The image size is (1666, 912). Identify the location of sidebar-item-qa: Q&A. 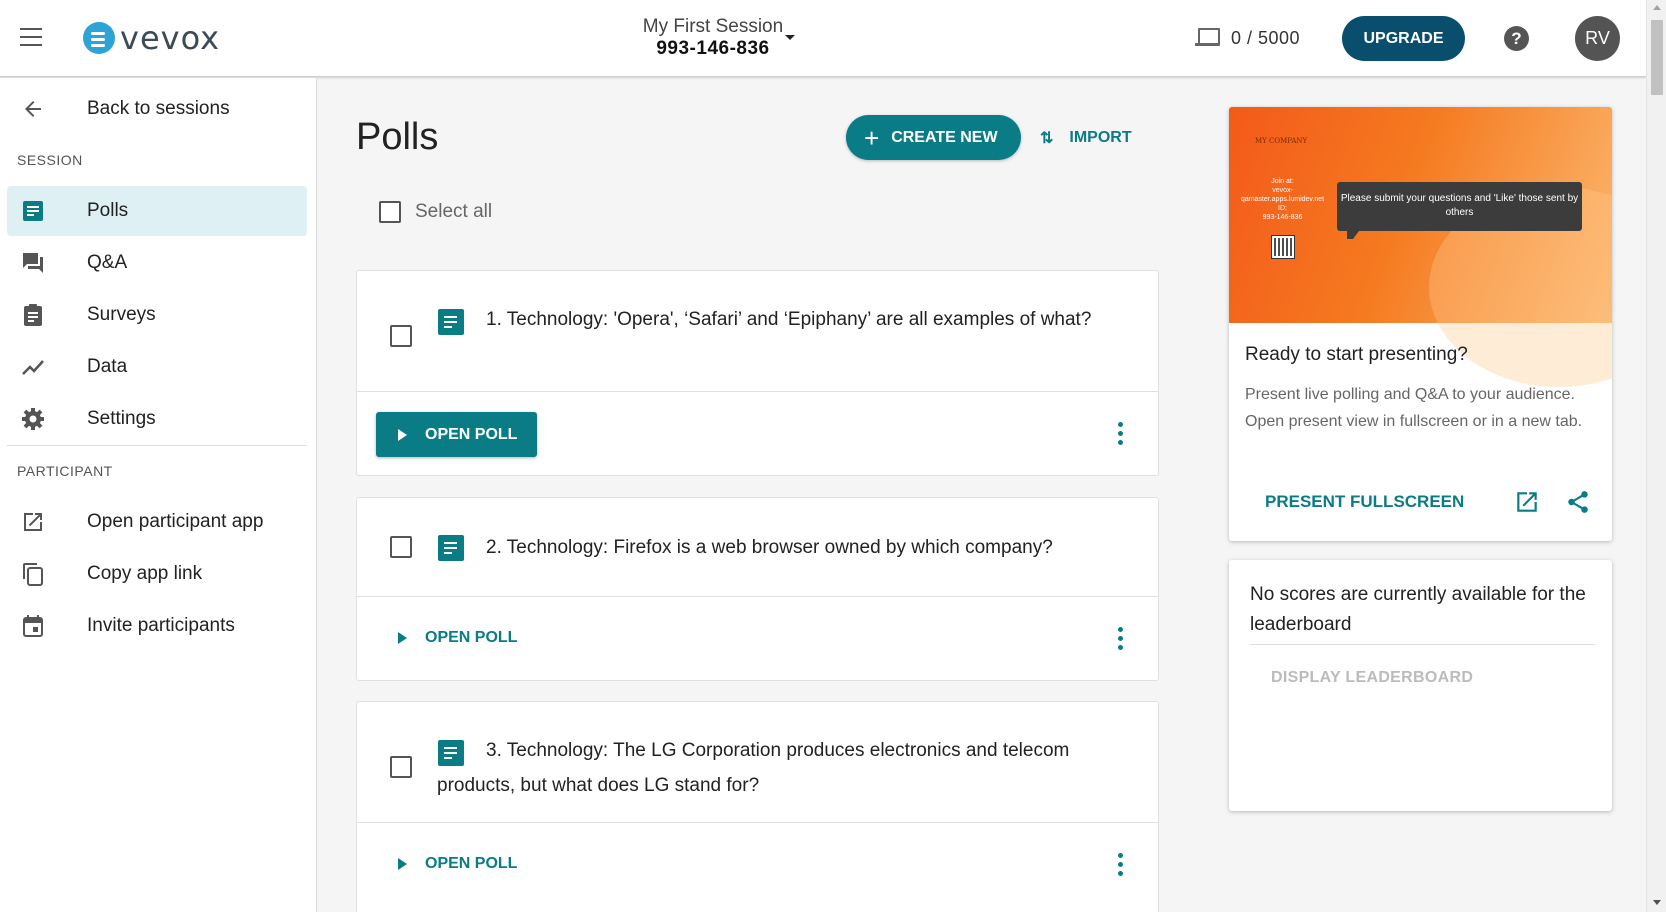
(157, 263).